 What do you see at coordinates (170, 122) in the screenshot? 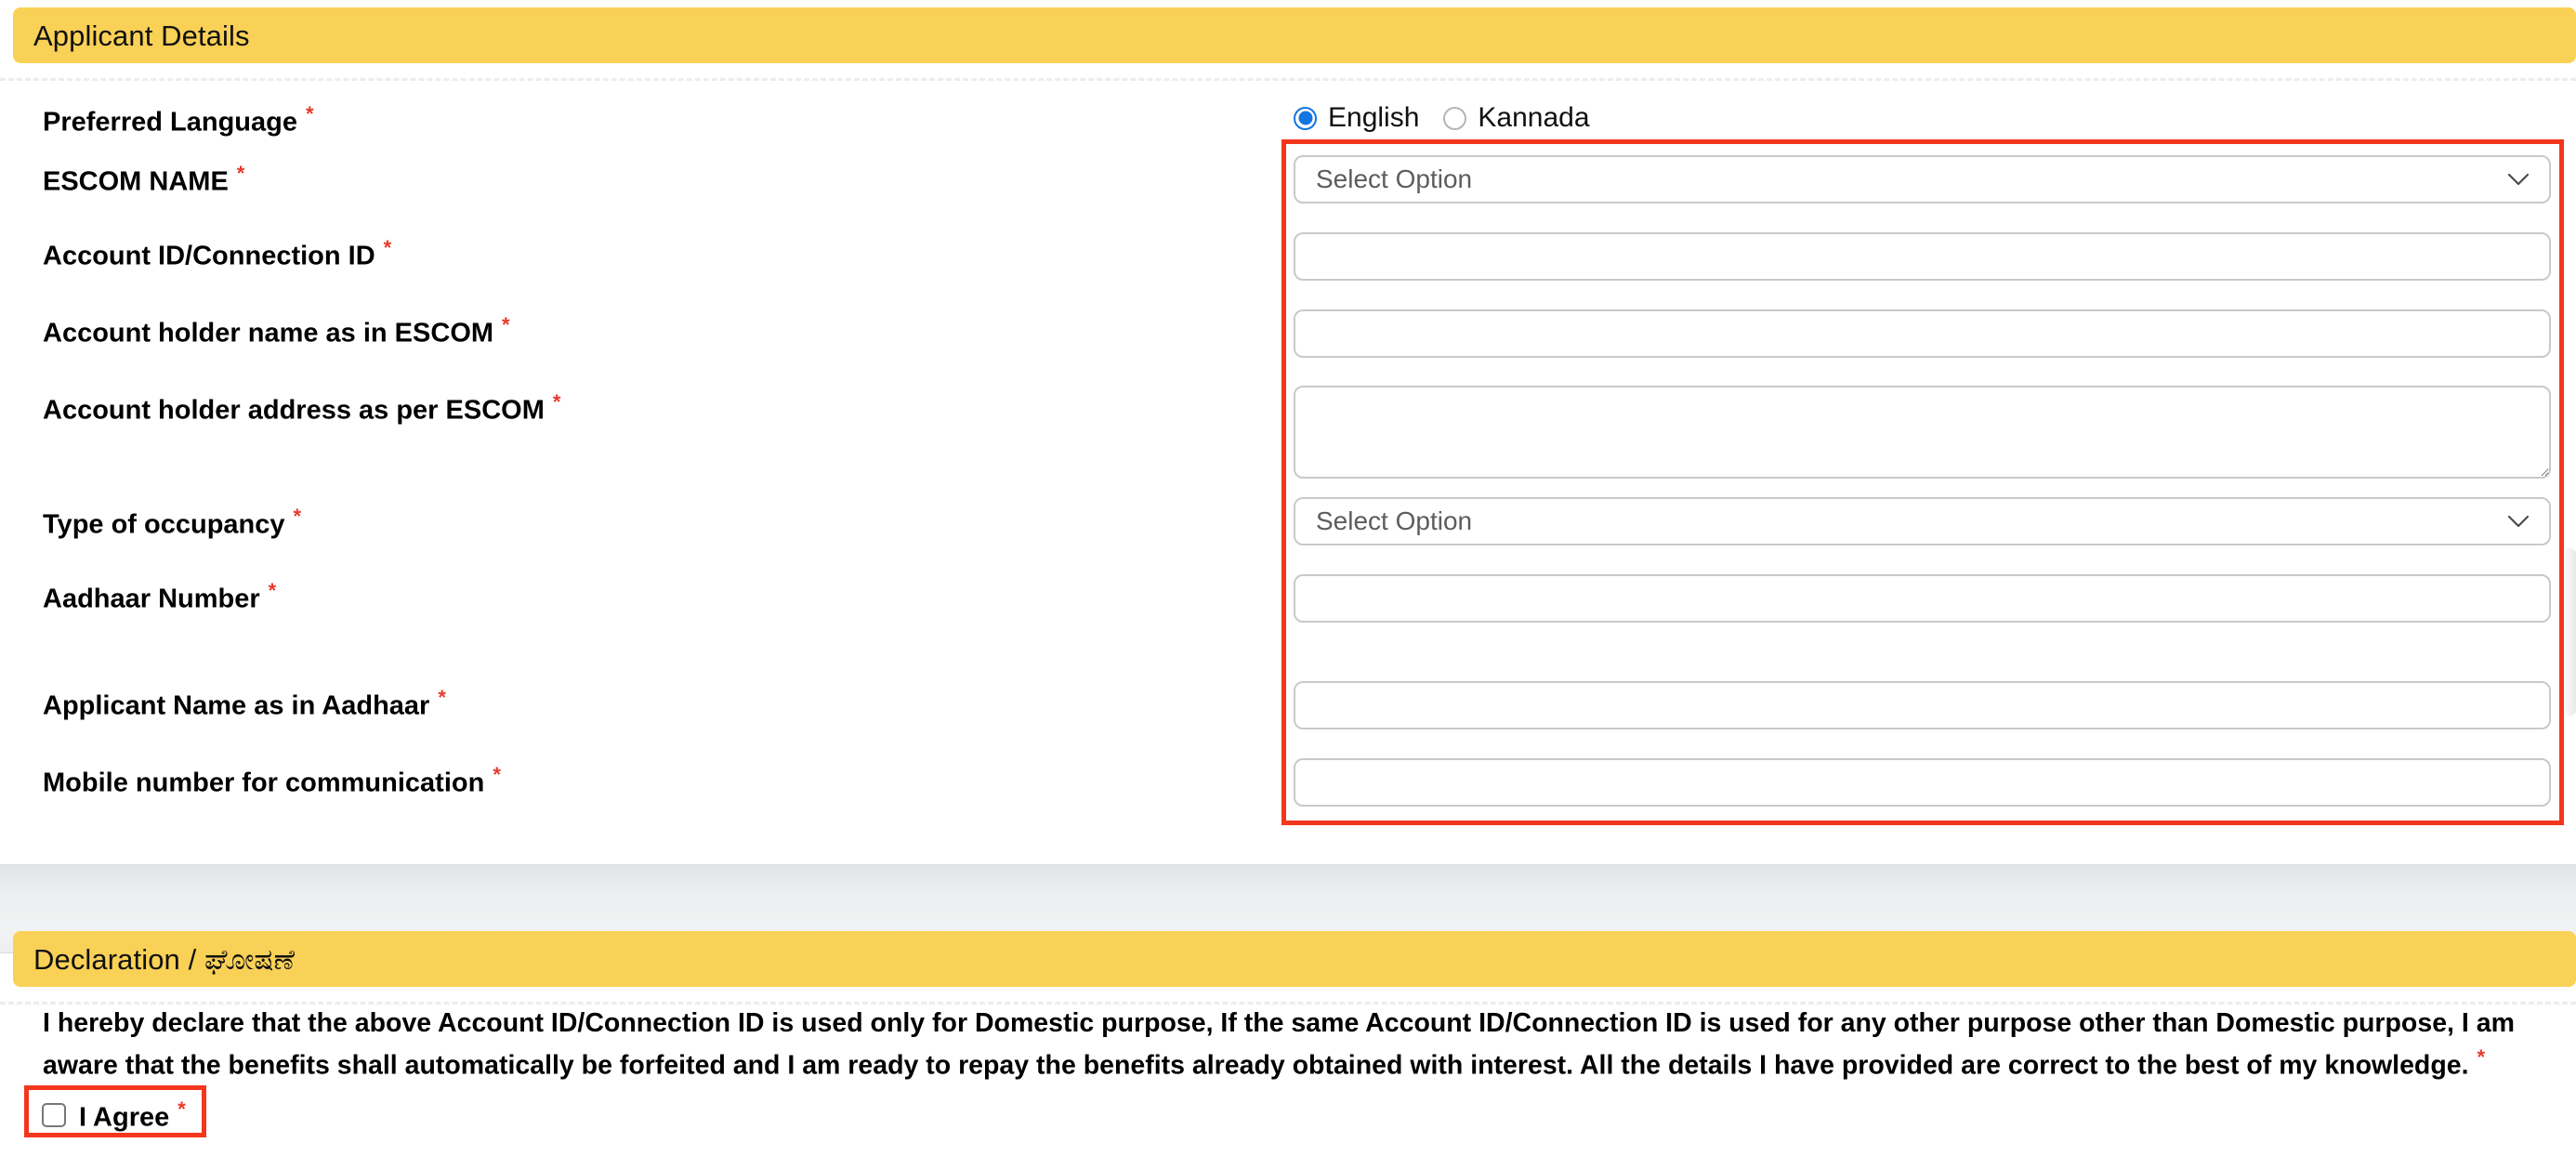
I see `label-preferred-language-text: Preferred Language` at bounding box center [170, 122].